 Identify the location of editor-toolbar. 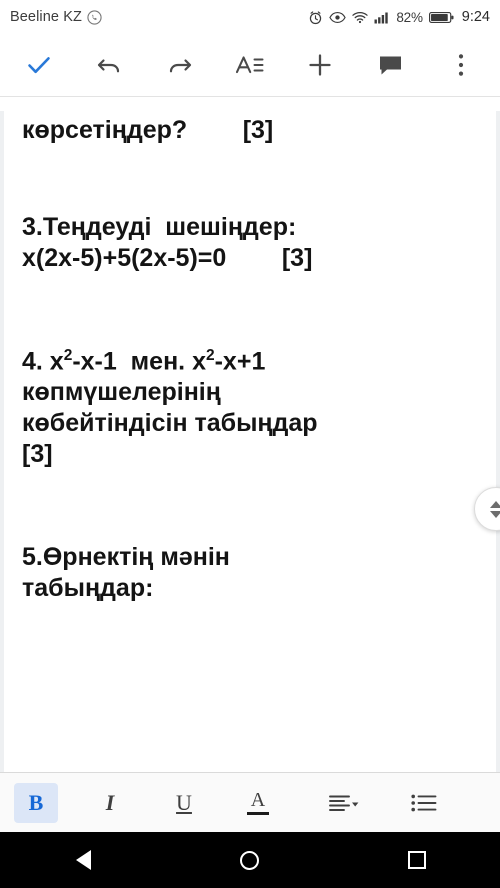
(250, 65).